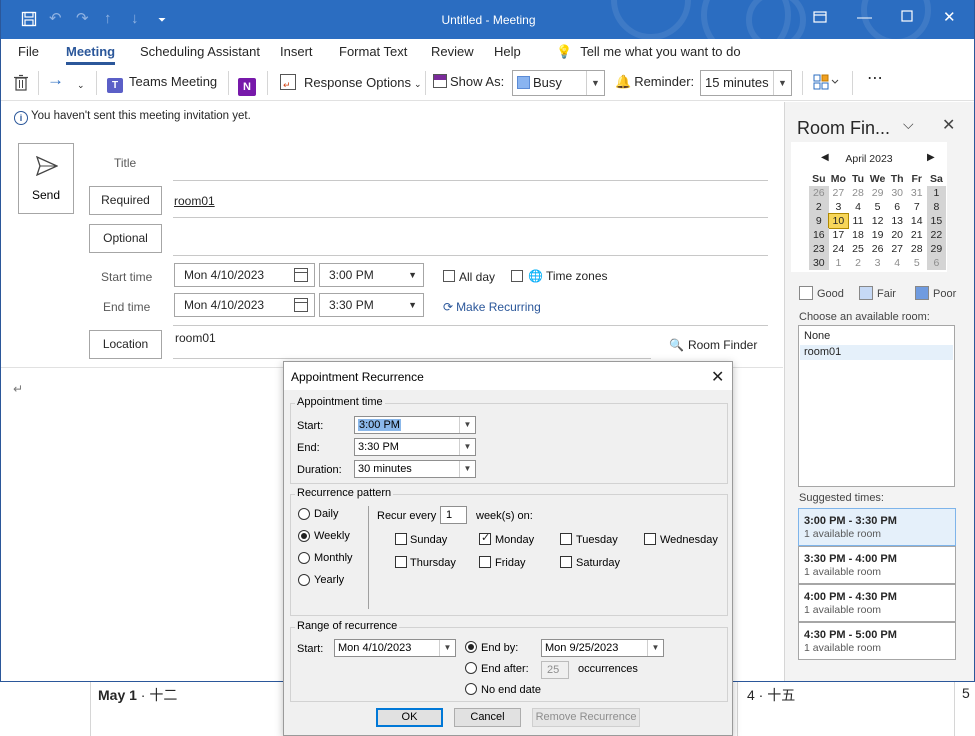 The height and width of the screenshot is (736, 975). I want to click on room-finder-button: 🔍 Room Finder, so click(713, 345).